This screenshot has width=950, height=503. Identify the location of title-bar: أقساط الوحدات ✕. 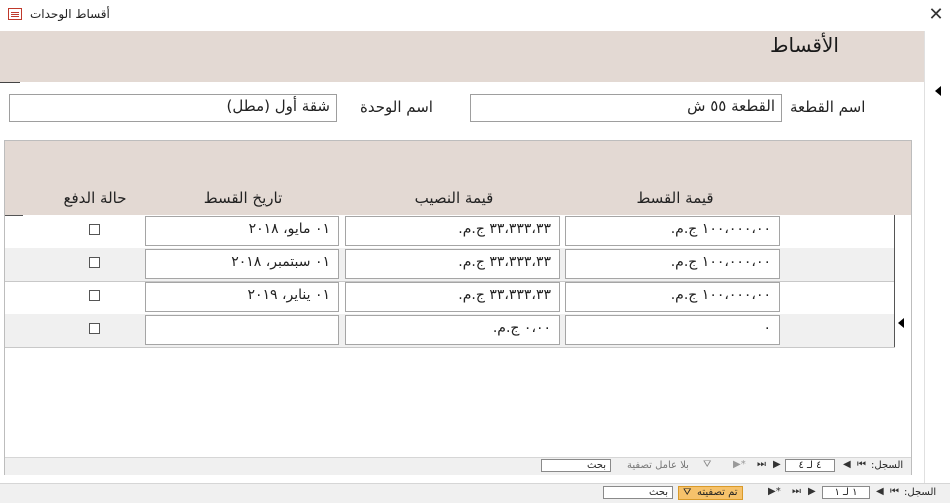
(475, 15).